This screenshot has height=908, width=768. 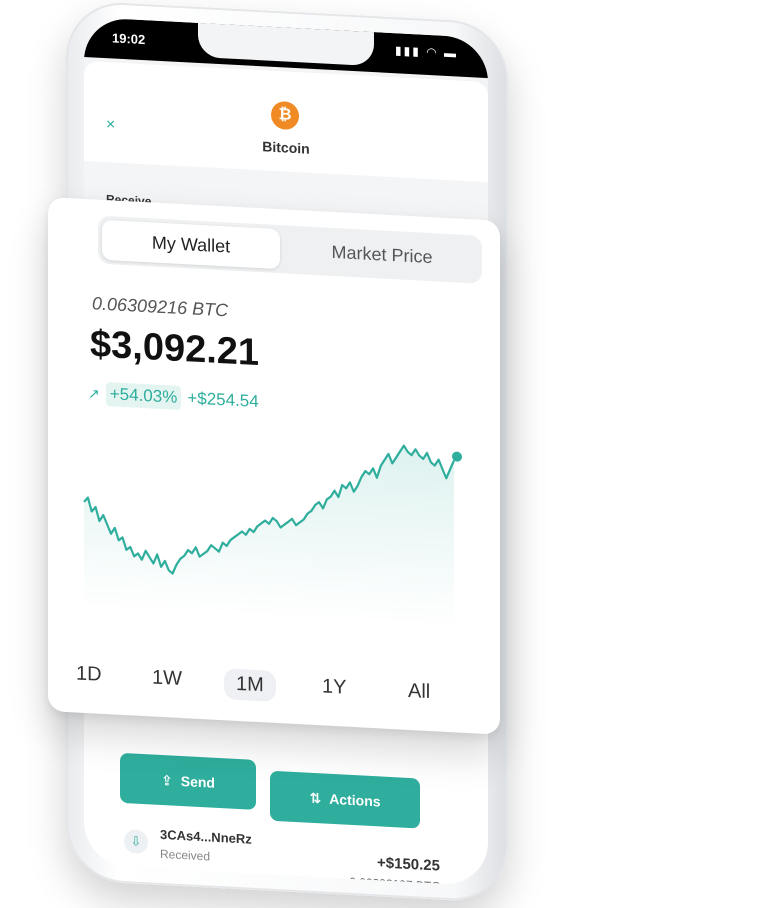 What do you see at coordinates (334, 687) in the screenshot?
I see `range-1y: 1Y` at bounding box center [334, 687].